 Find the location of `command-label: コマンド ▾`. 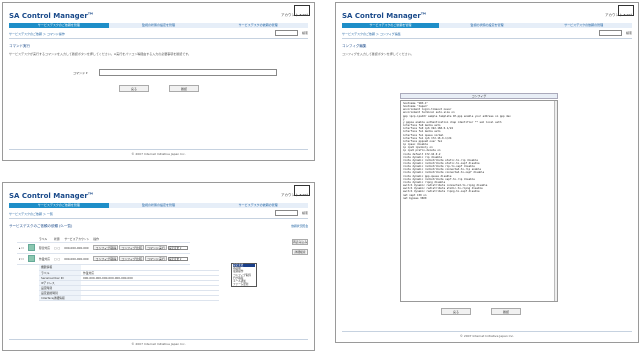

command-label: コマンド ▾ is located at coordinates (80, 73).